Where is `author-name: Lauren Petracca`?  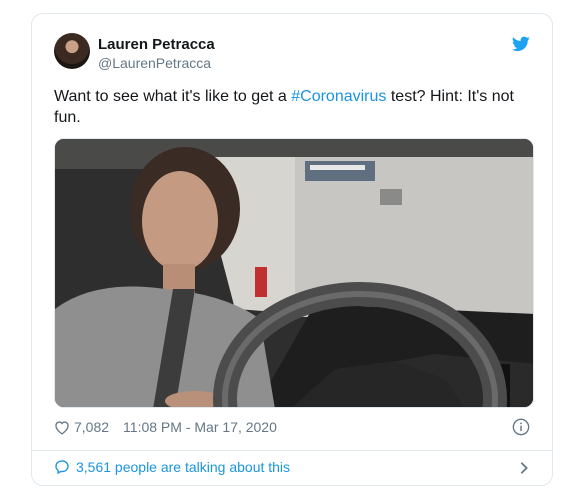 author-name: Lauren Petracca is located at coordinates (156, 44).